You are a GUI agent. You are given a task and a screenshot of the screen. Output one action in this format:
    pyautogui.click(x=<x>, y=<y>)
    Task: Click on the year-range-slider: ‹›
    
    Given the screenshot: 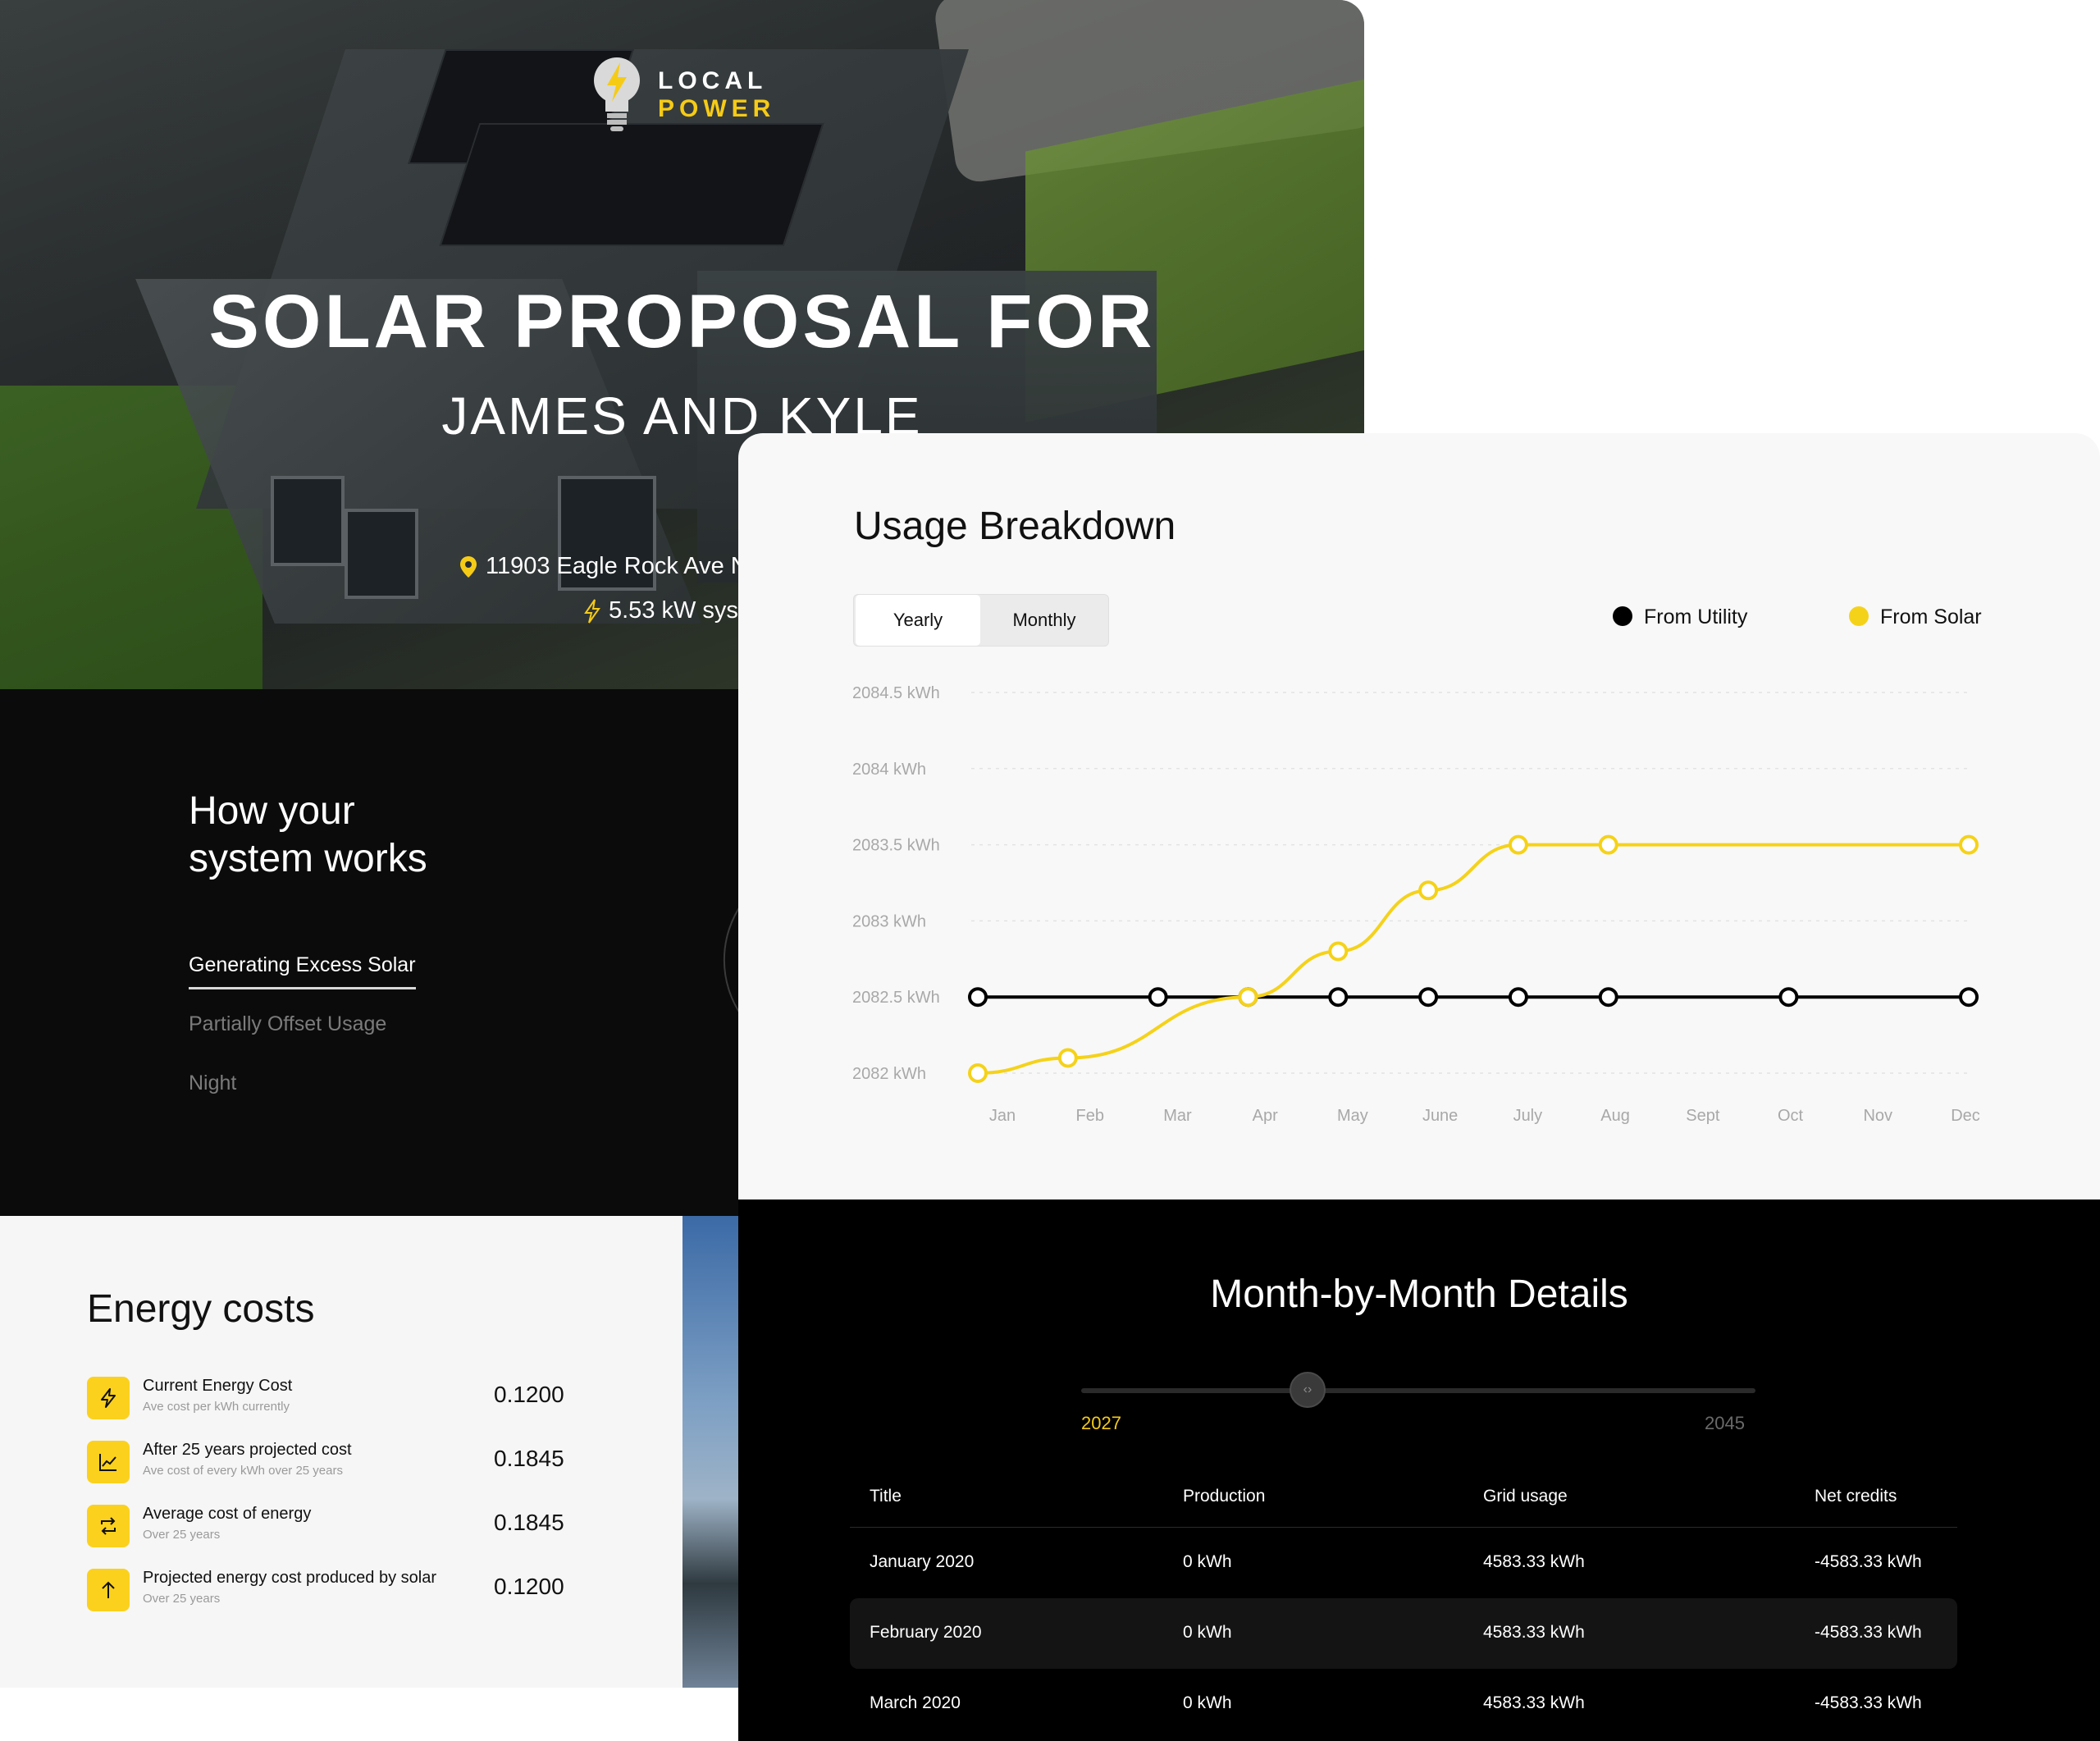 What is the action you would take?
    pyautogui.click(x=1418, y=1390)
    